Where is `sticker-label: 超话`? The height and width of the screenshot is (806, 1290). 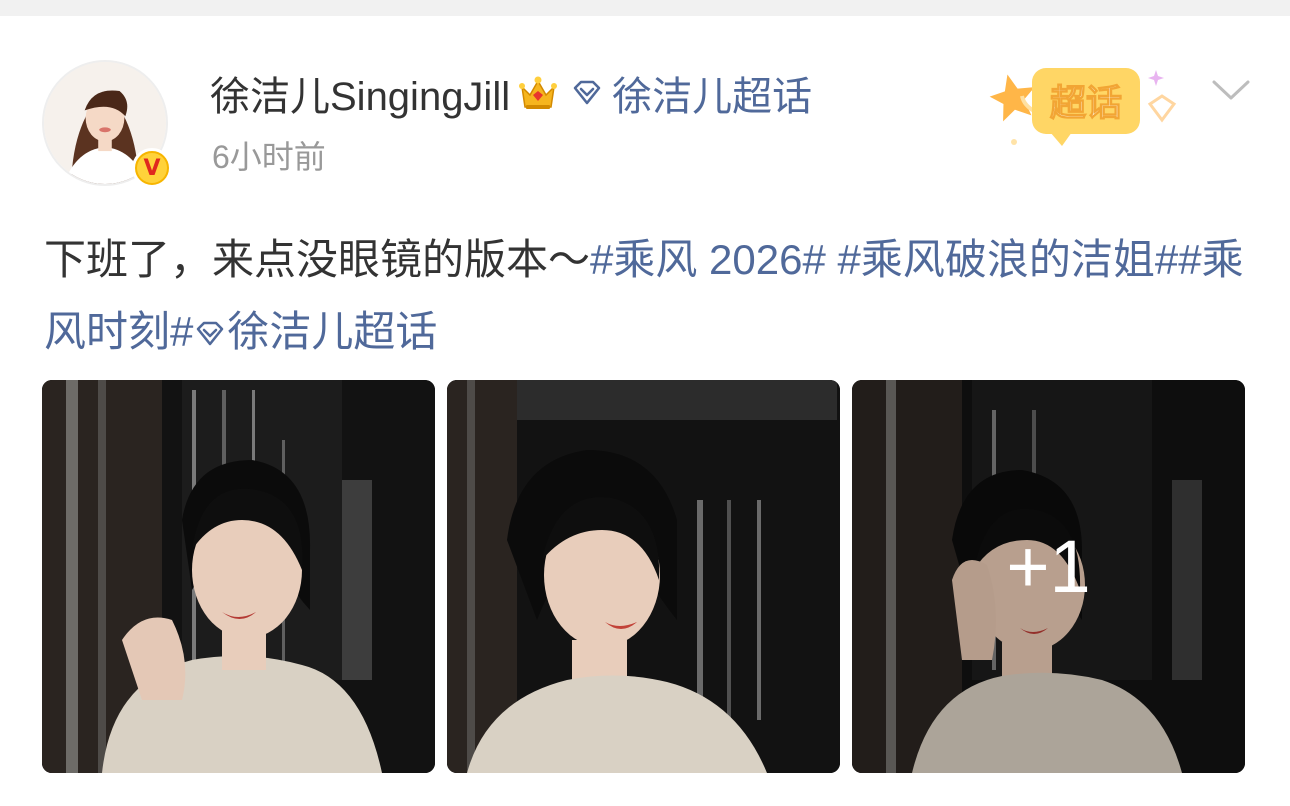
sticker-label: 超话 is located at coordinates (1086, 103).